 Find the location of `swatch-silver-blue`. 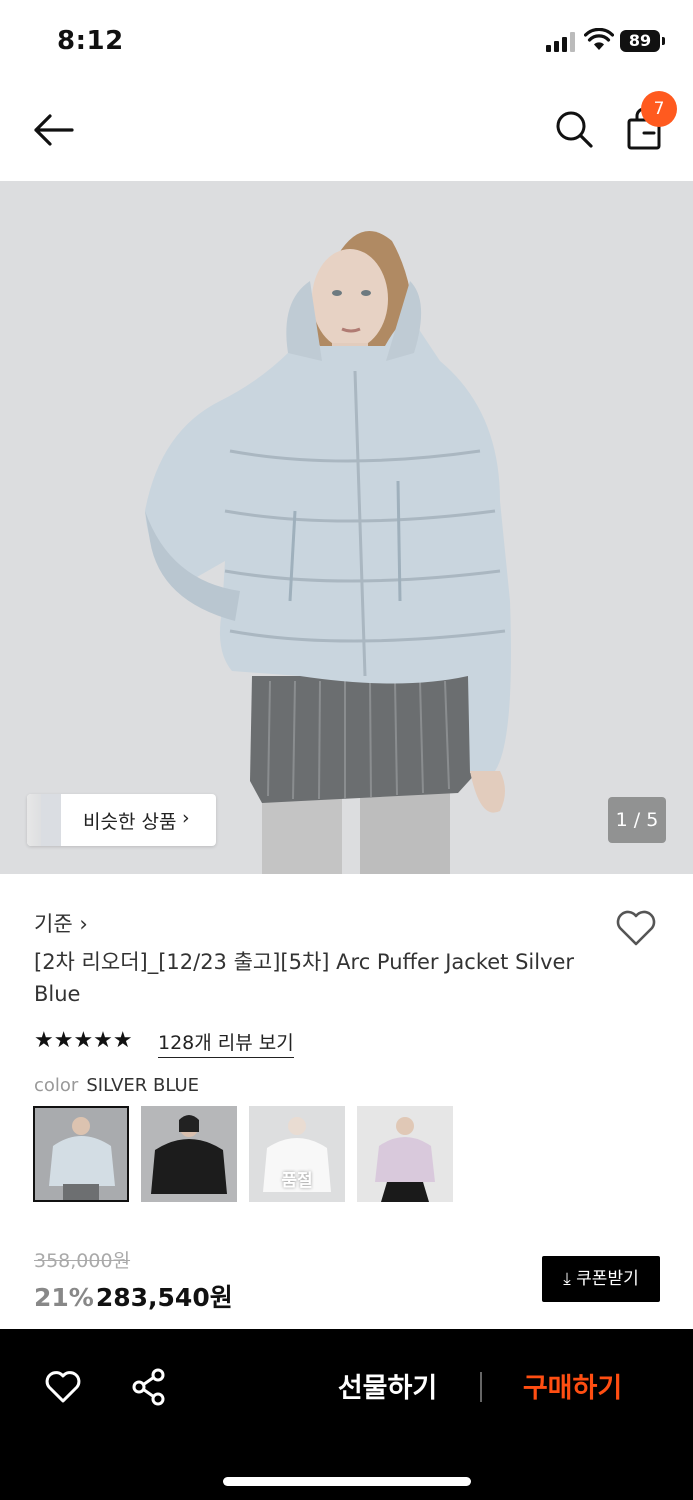

swatch-silver-blue is located at coordinates (81, 1154).